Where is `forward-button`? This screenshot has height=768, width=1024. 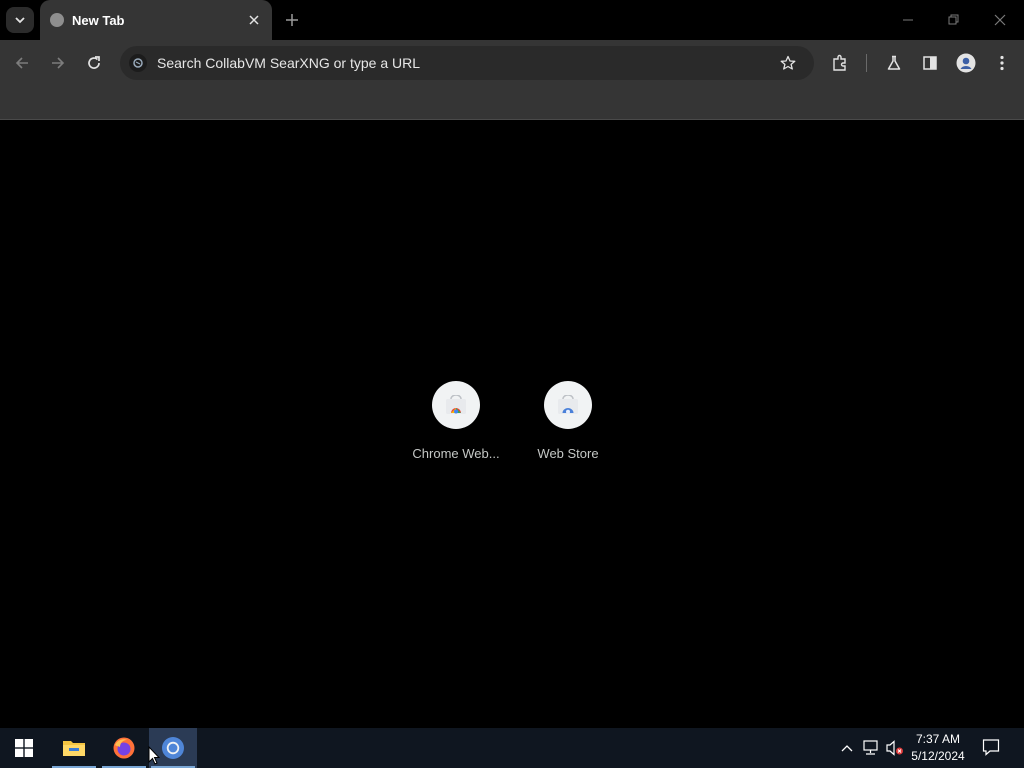
forward-button is located at coordinates (58, 63).